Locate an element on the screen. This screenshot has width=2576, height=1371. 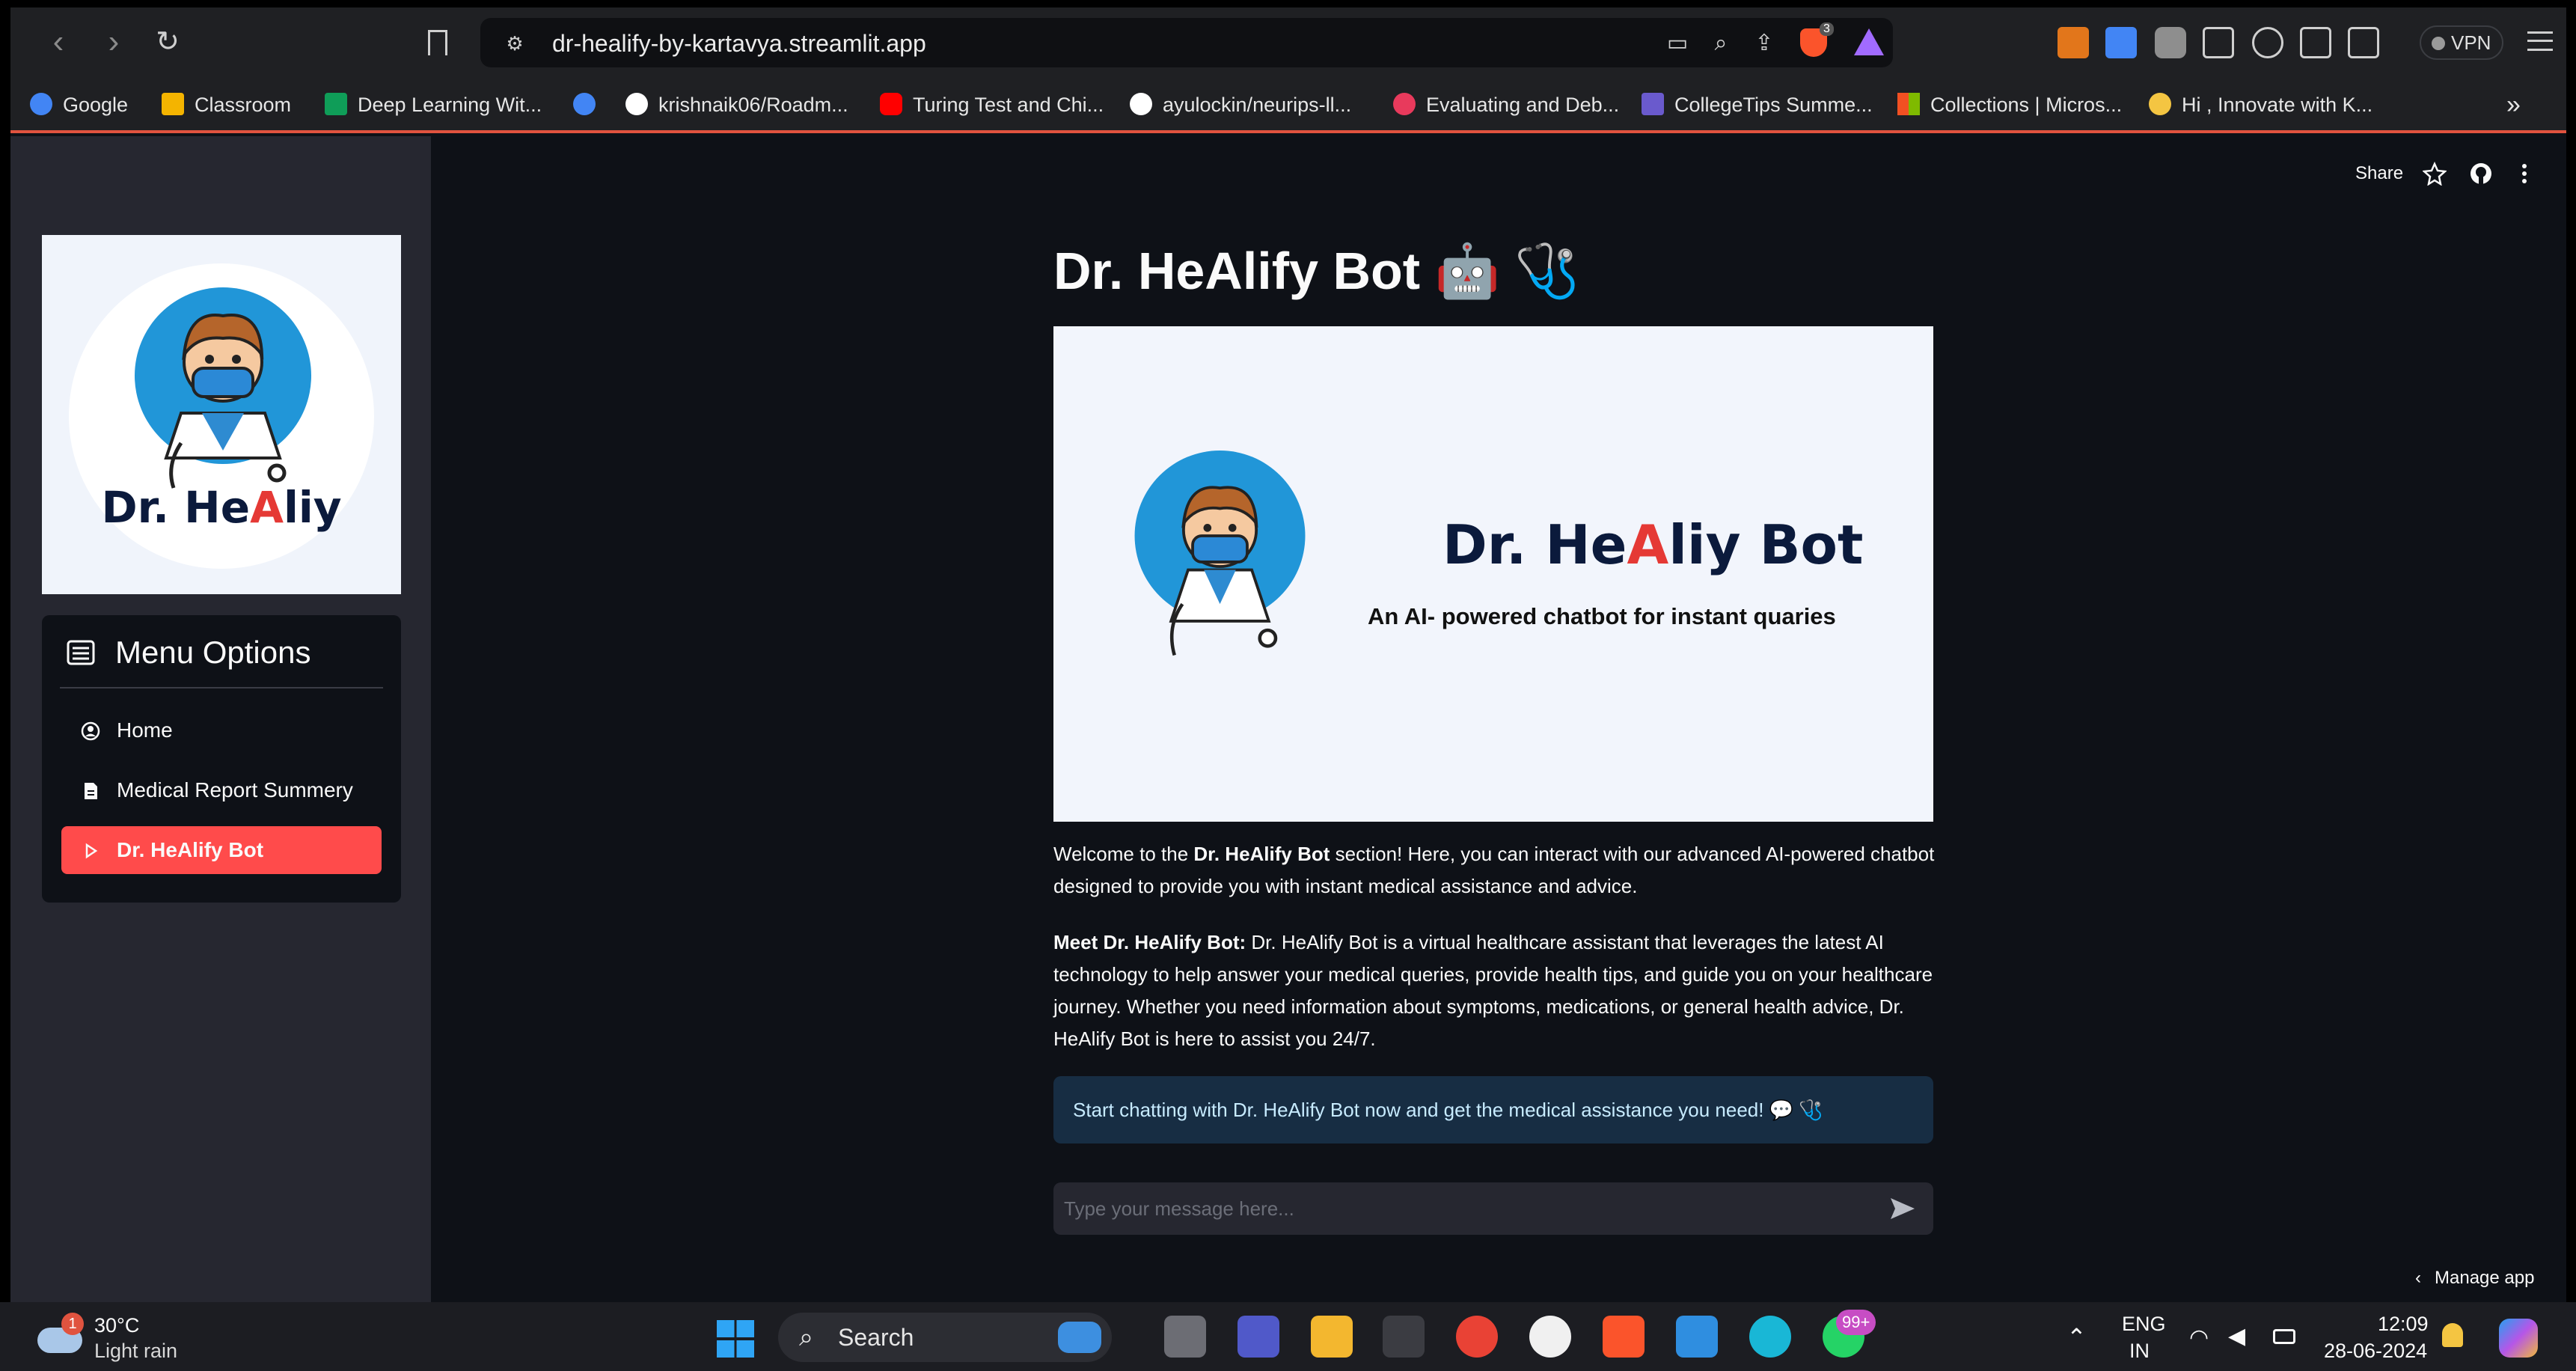
metamask-icon is located at coordinates (2073, 42).